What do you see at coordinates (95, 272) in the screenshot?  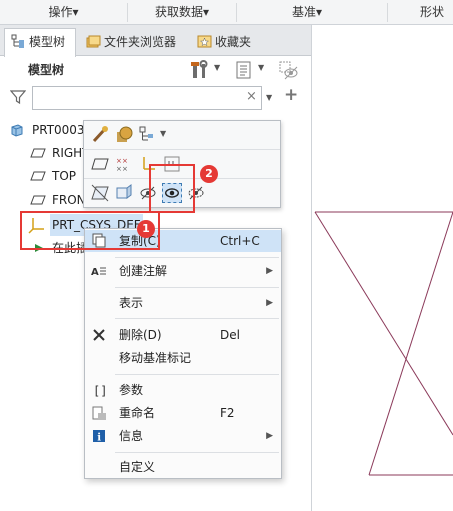 I see `svg-text: A` at bounding box center [95, 272].